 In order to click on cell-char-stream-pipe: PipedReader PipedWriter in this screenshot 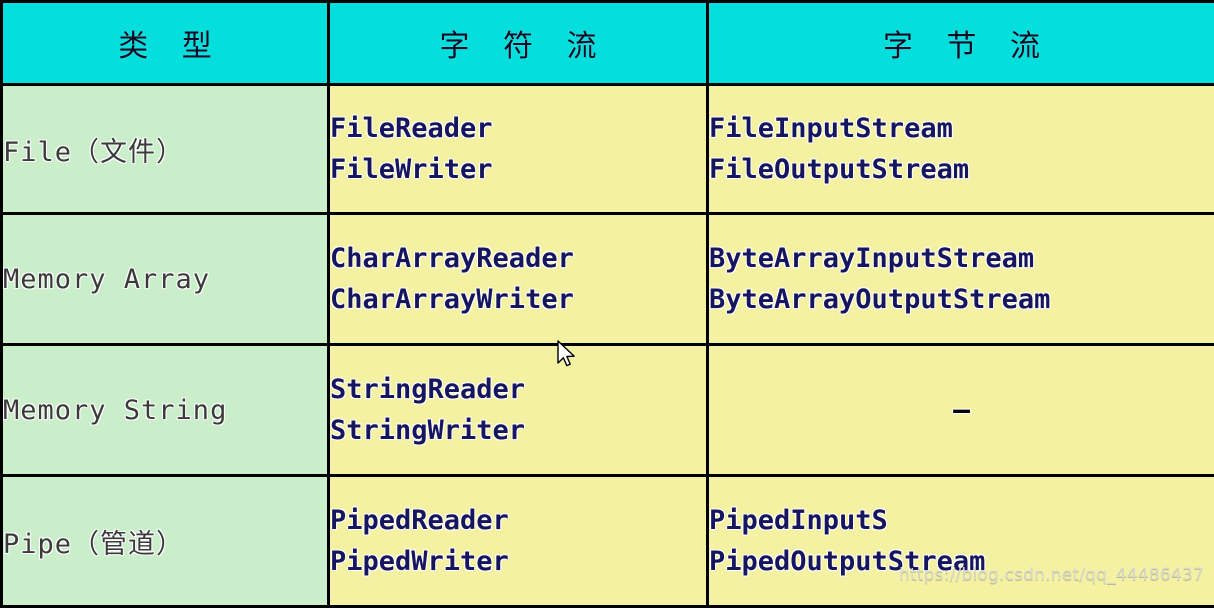, I will do `click(518, 541)`.